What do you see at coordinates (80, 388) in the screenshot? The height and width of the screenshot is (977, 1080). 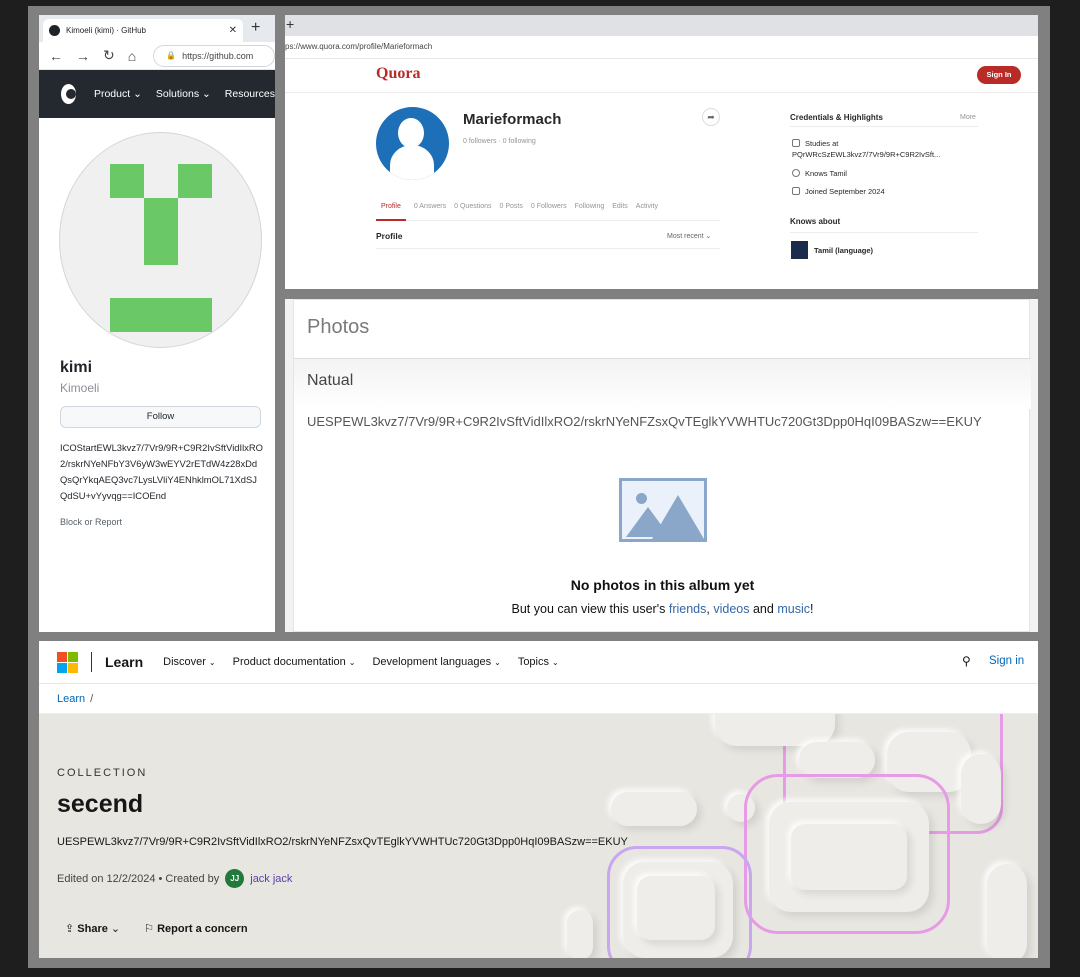 I see `profile-login: Kimoeli` at bounding box center [80, 388].